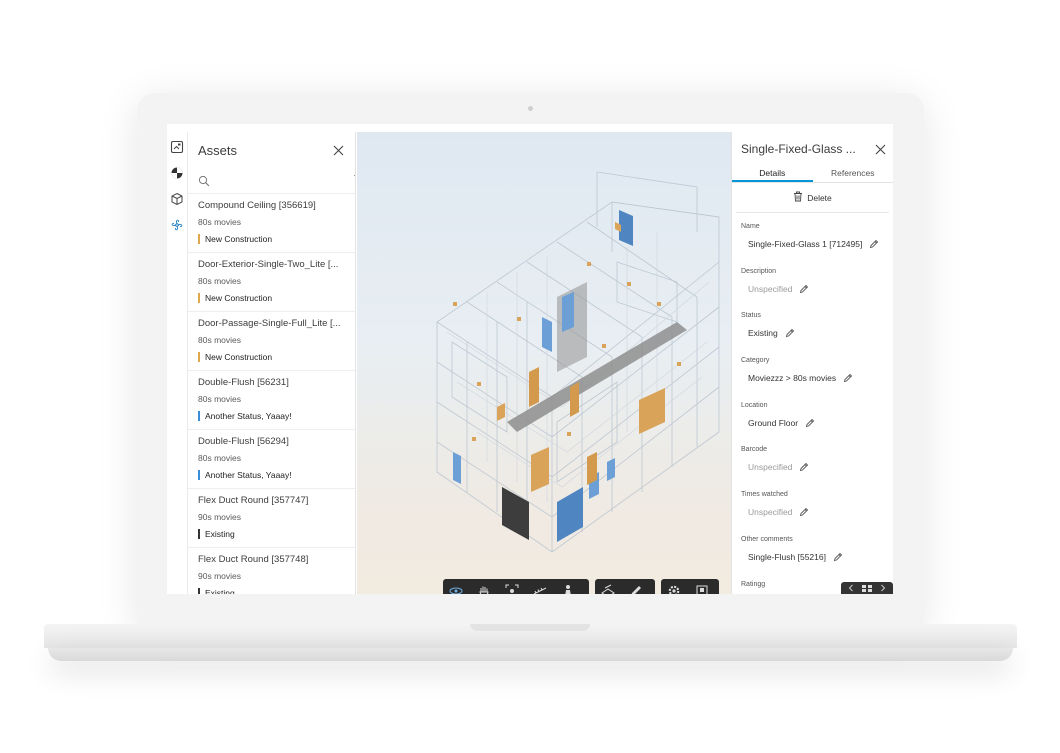  Describe the element at coordinates (772, 174) in the screenshot. I see `tab-details: Details` at that location.